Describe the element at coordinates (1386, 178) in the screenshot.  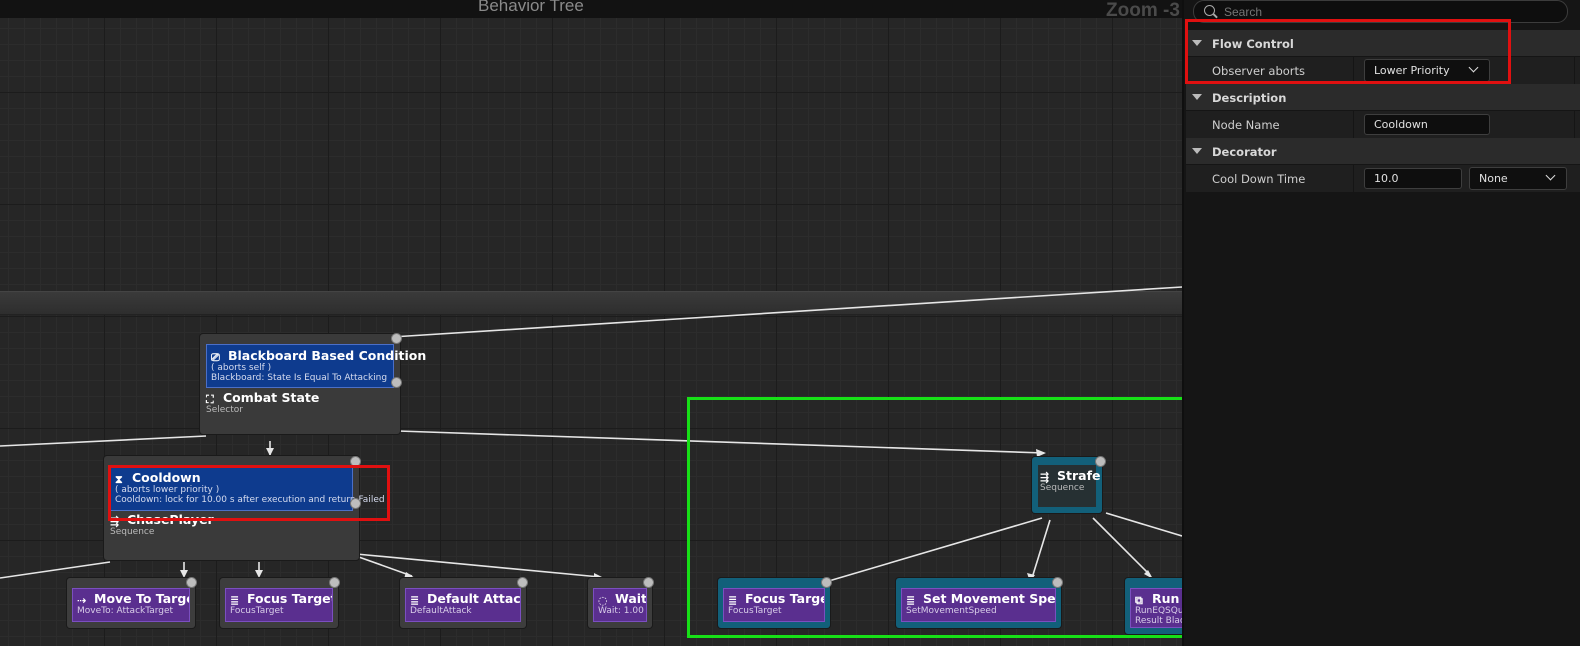
I see `field-value: 10.0` at that location.